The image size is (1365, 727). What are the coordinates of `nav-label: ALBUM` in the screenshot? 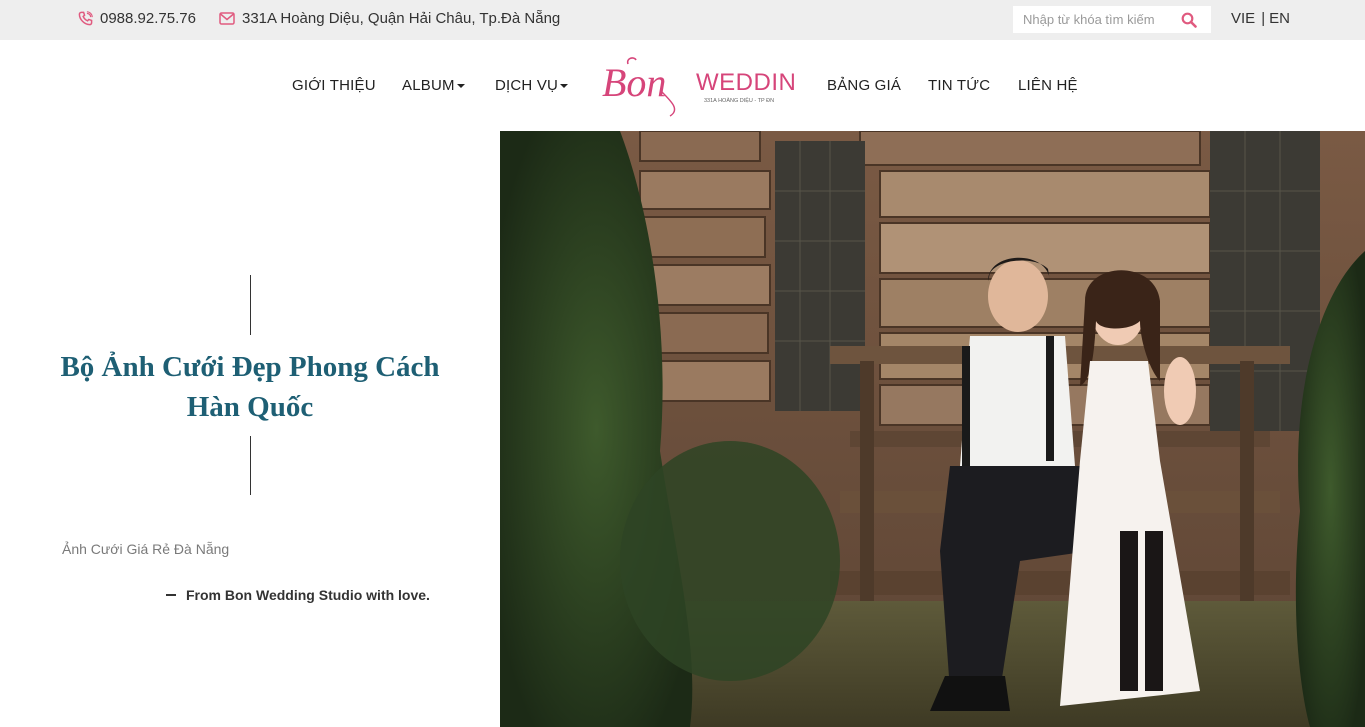 It's located at (428, 85).